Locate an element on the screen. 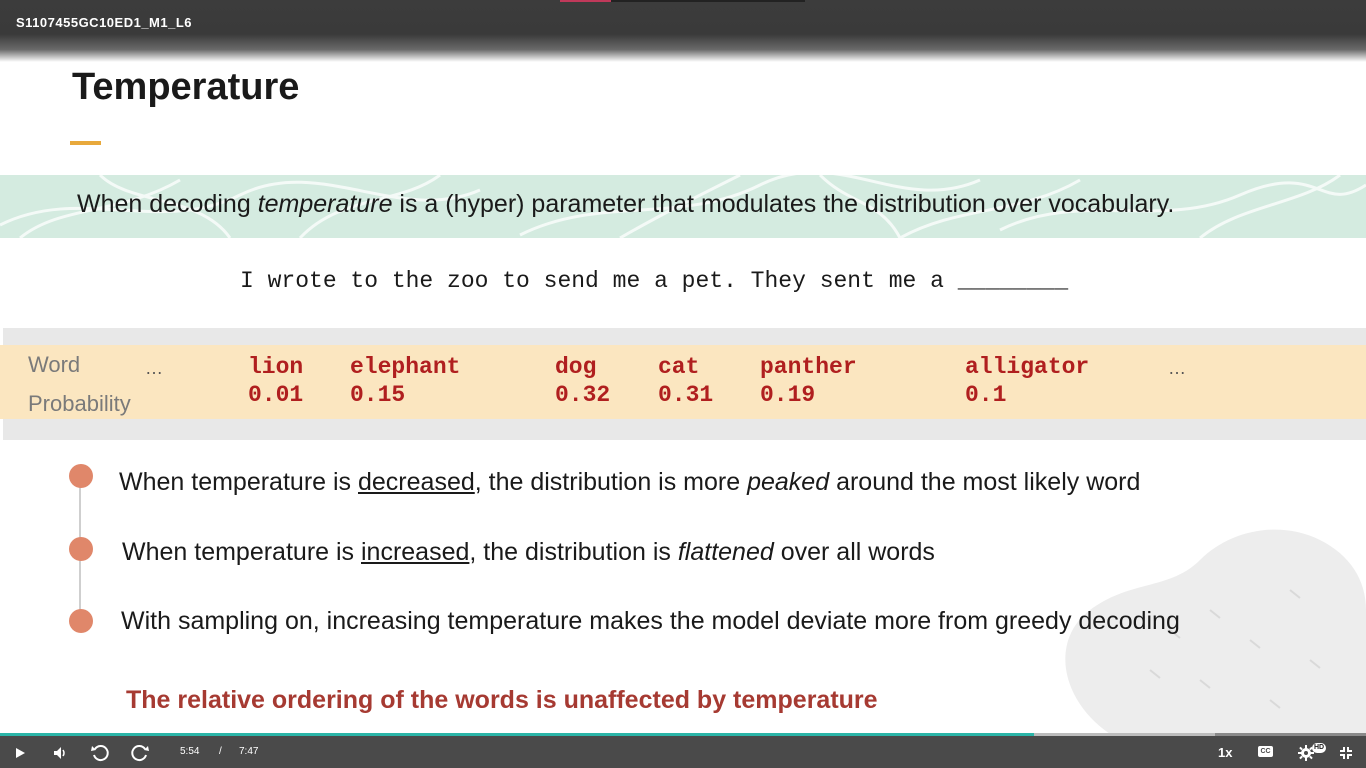 Image resolution: width=1366 pixels, height=768 pixels. title-accent-bar is located at coordinates (85, 143).